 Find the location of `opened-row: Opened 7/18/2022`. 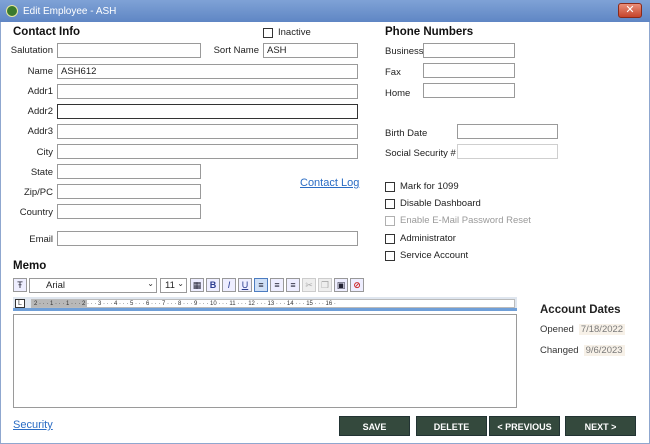

opened-row: Opened 7/18/2022 is located at coordinates (583, 329).